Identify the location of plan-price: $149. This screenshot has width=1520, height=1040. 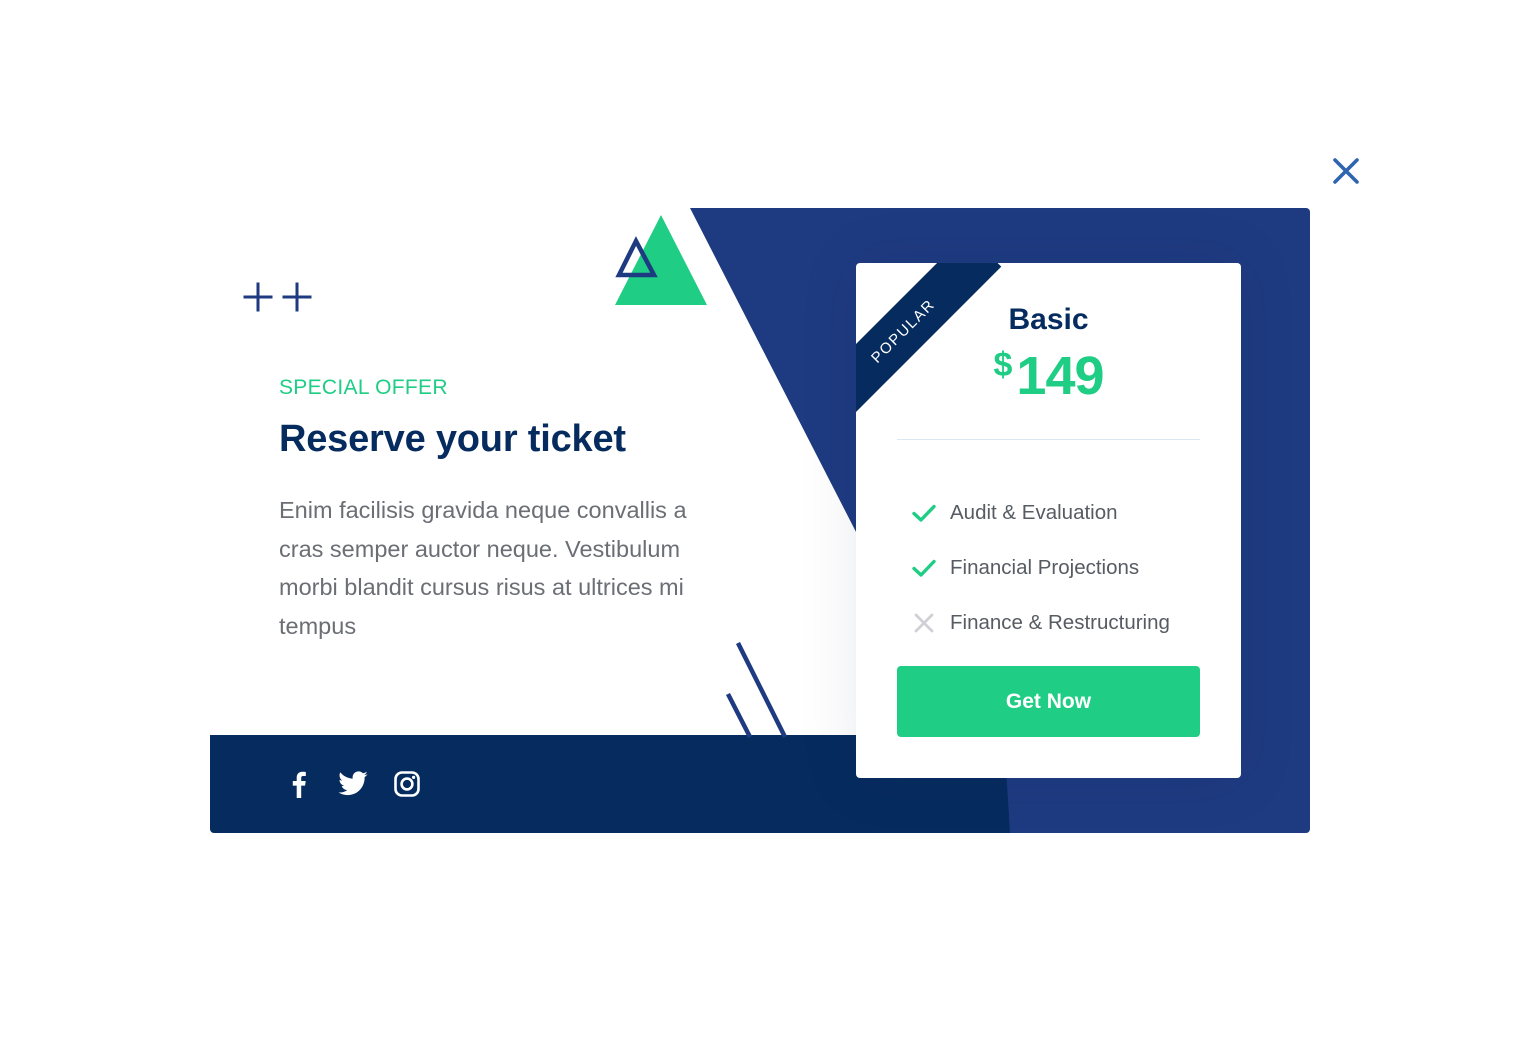
(1048, 376).